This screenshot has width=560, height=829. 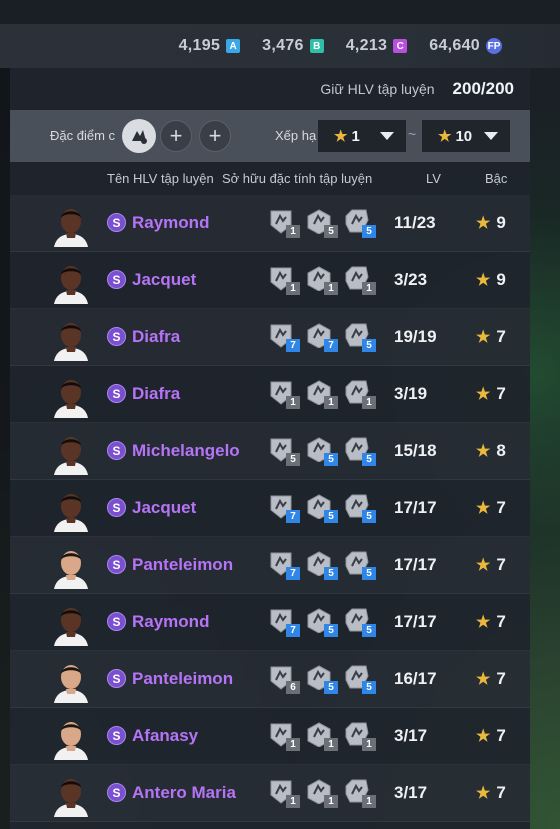 I want to click on add-trait-filter-button-1: +, so click(x=176, y=136).